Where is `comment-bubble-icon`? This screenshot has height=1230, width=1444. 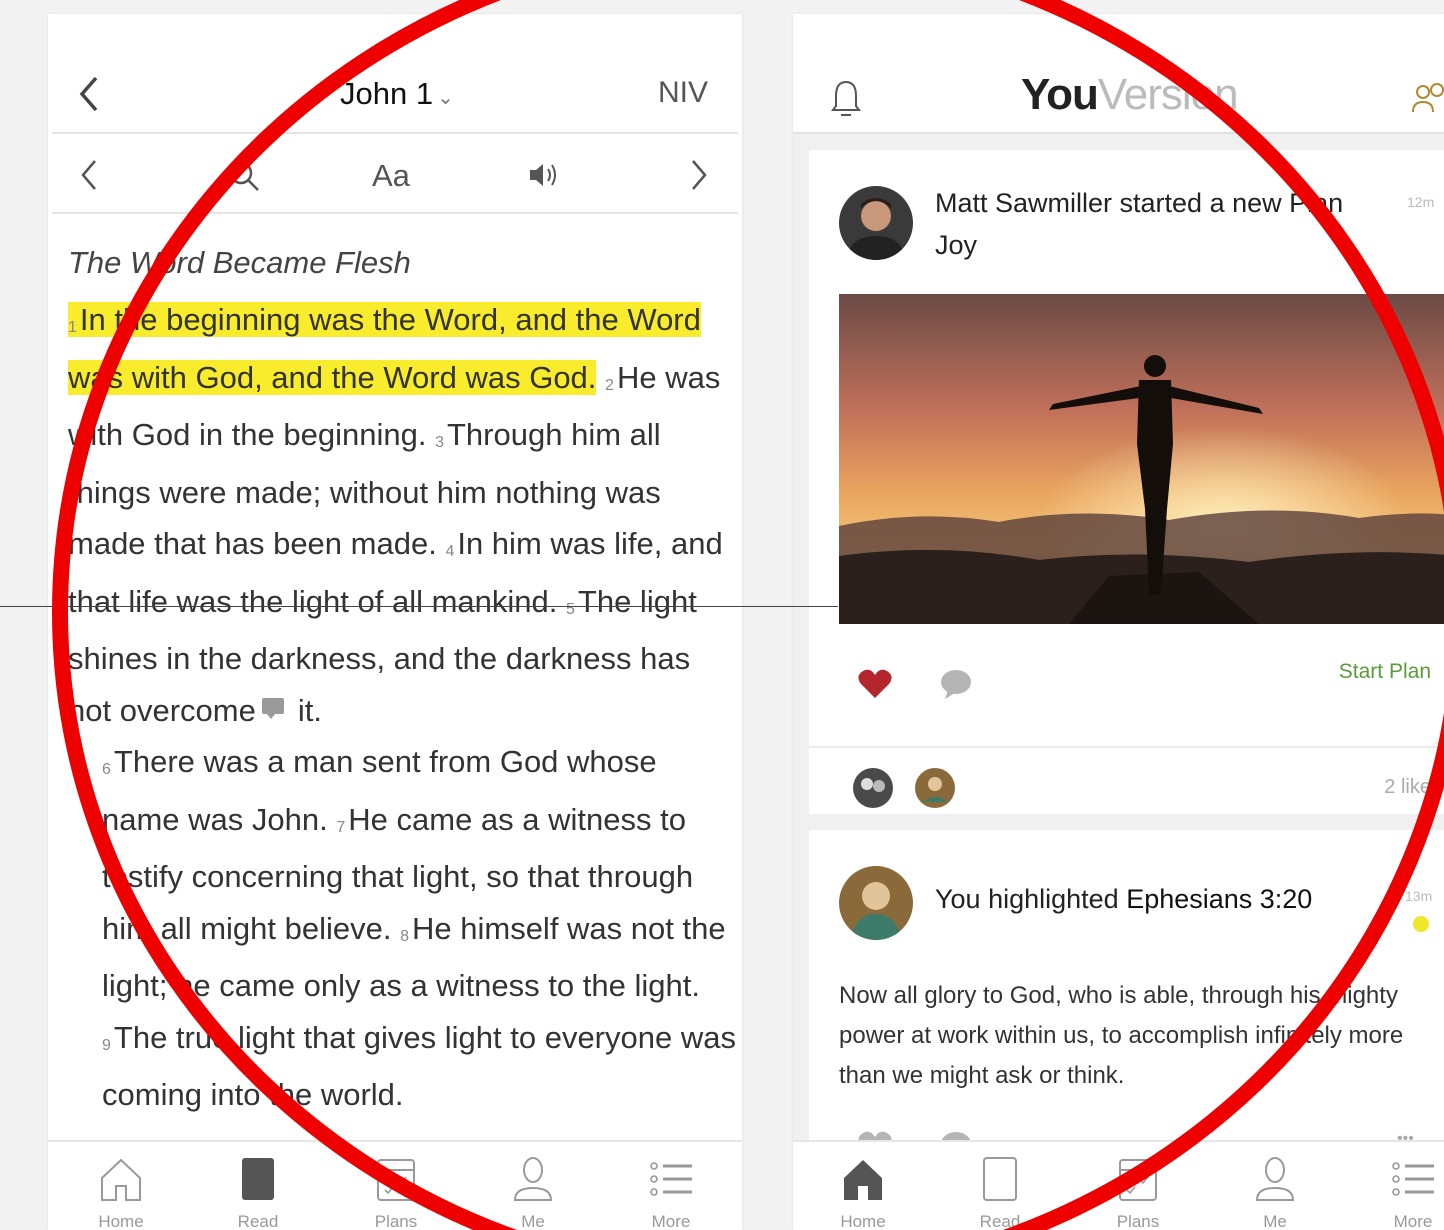 comment-bubble-icon is located at coordinates (956, 684).